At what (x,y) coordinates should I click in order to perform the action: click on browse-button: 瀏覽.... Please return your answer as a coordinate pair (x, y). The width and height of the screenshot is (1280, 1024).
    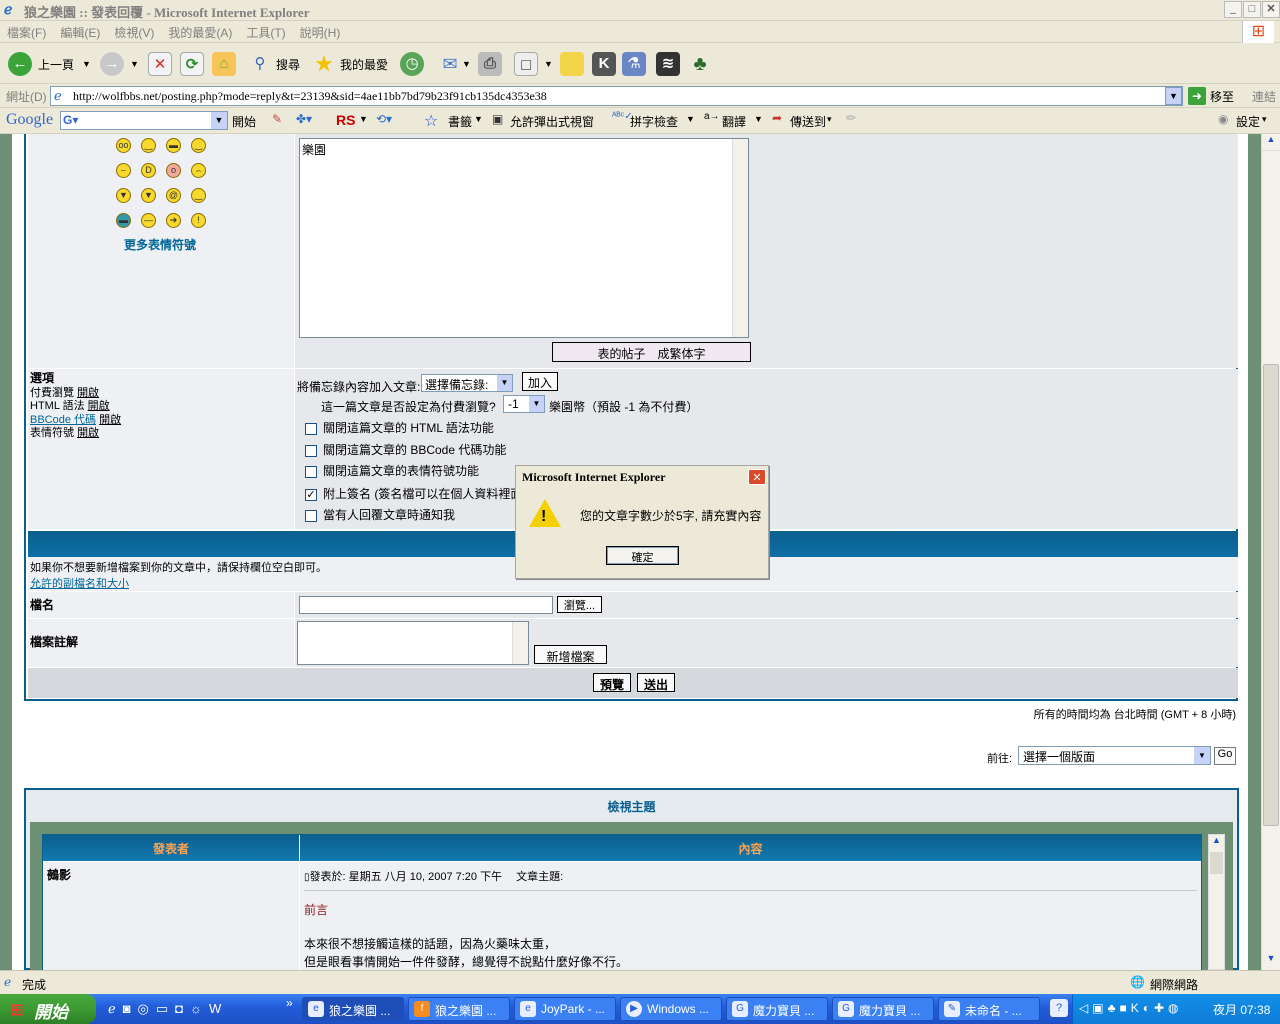
    Looking at the image, I should click on (579, 604).